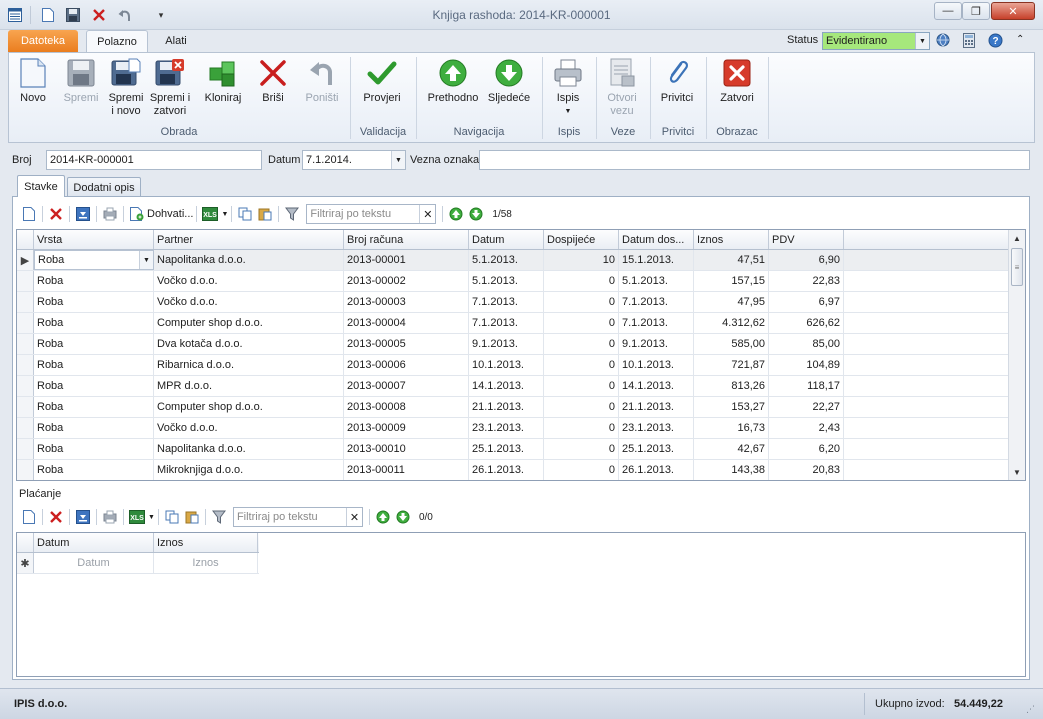 Image resolution: width=1043 pixels, height=719 pixels. I want to click on table-cell: 6,97, so click(806, 302).